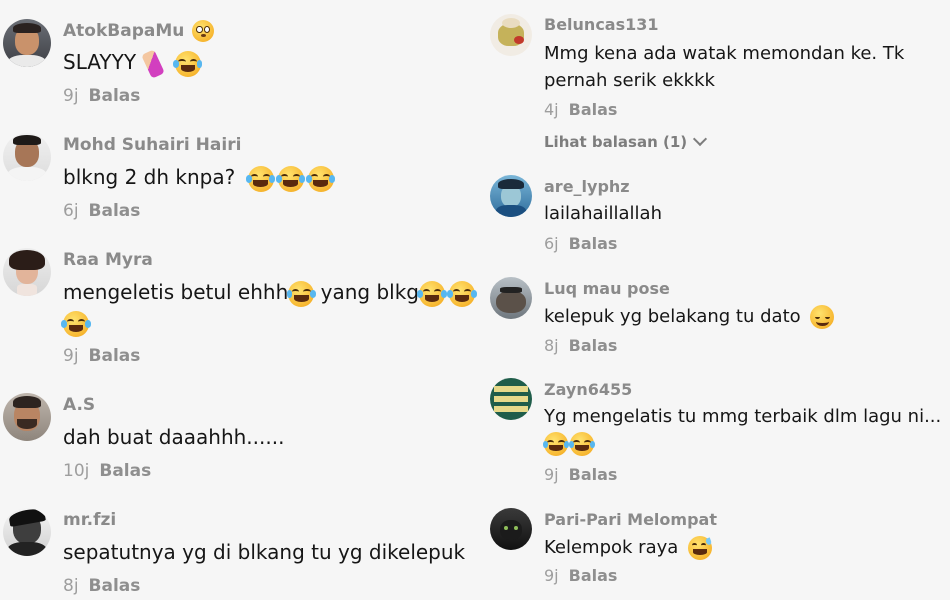  Describe the element at coordinates (240, 57) in the screenshot. I see `comment-item: AtokBapaMu SLAYYY 9j Balas` at that location.